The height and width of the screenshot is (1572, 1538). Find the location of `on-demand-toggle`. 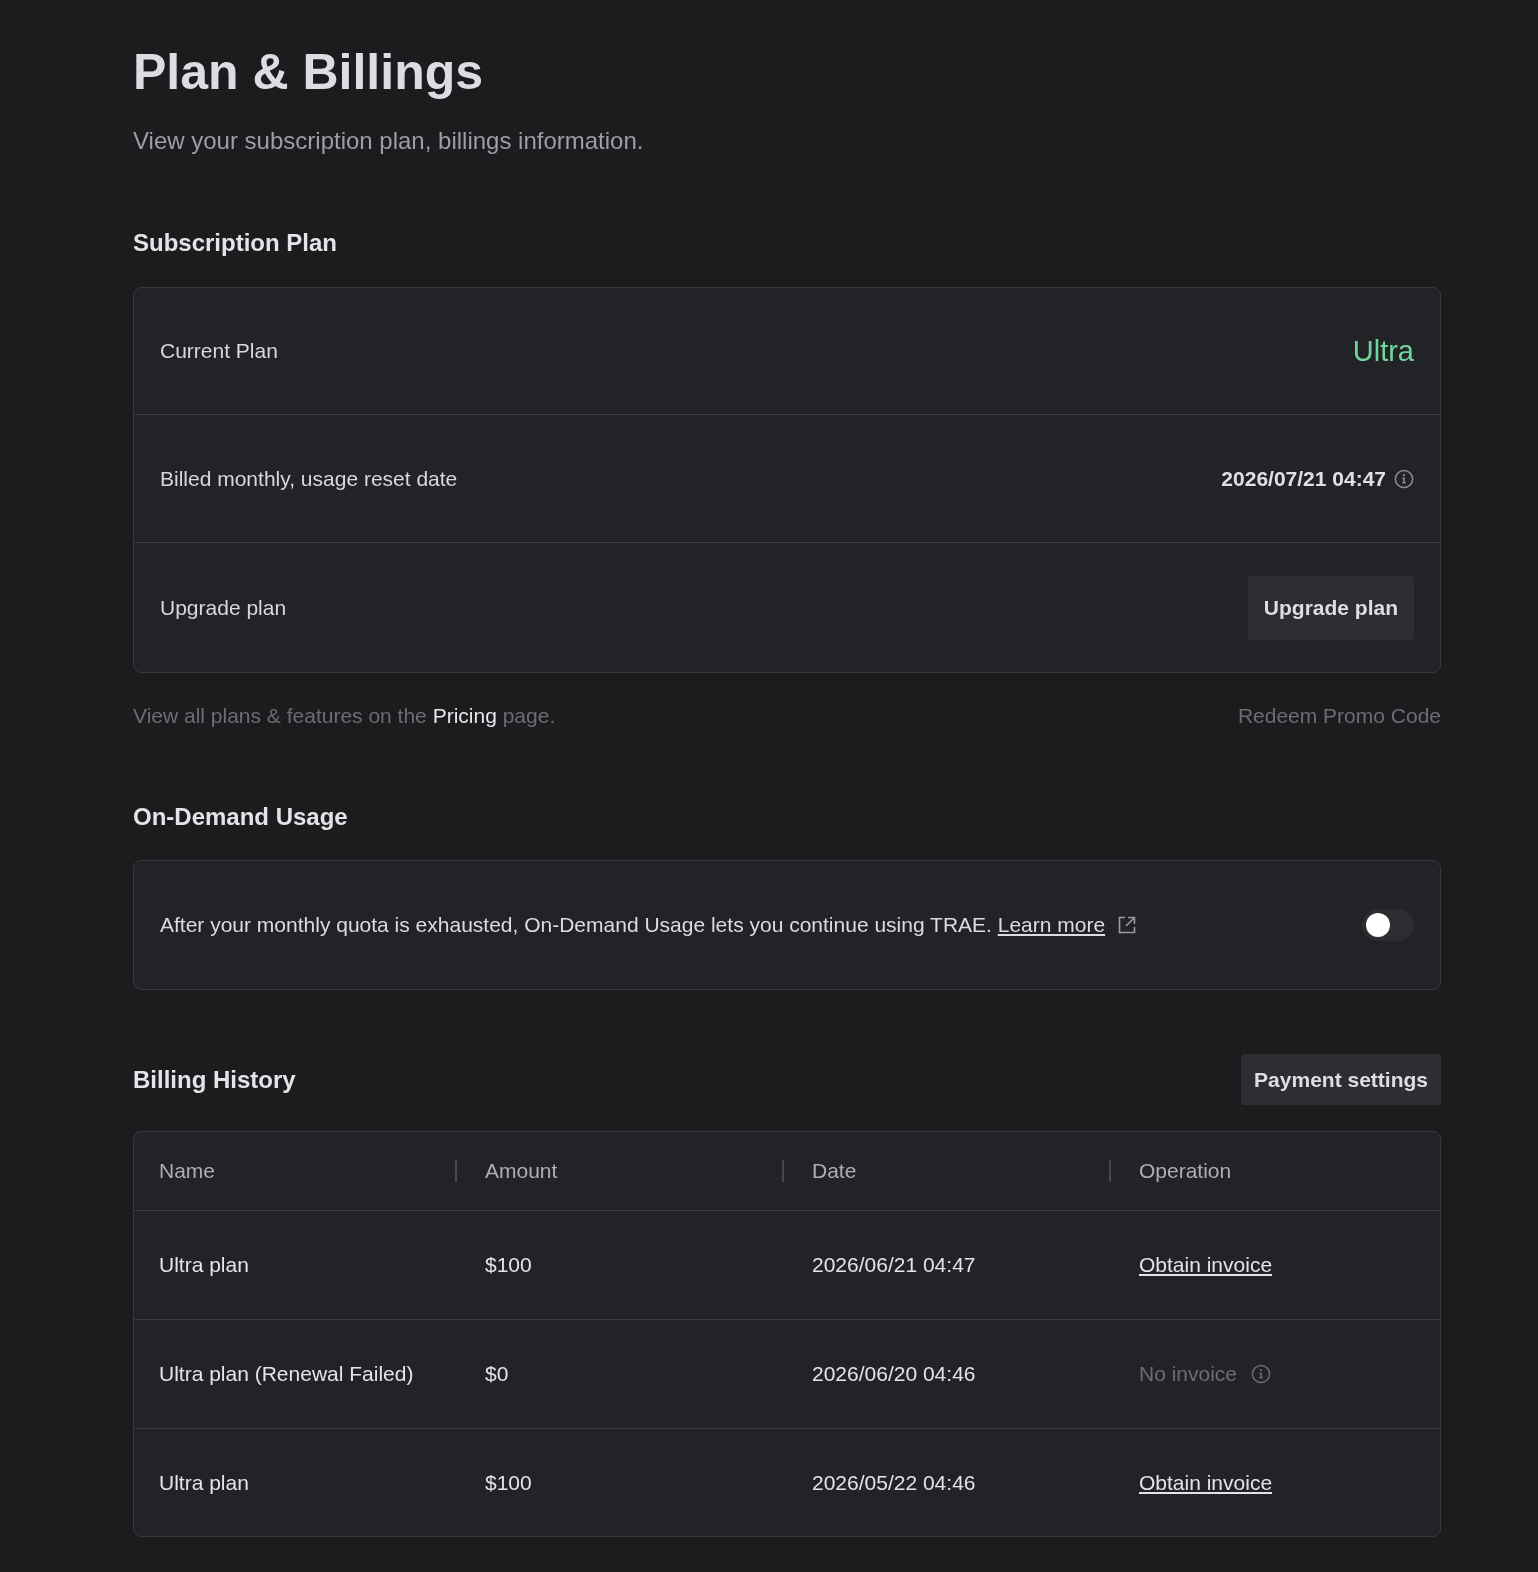

on-demand-toggle is located at coordinates (1388, 925).